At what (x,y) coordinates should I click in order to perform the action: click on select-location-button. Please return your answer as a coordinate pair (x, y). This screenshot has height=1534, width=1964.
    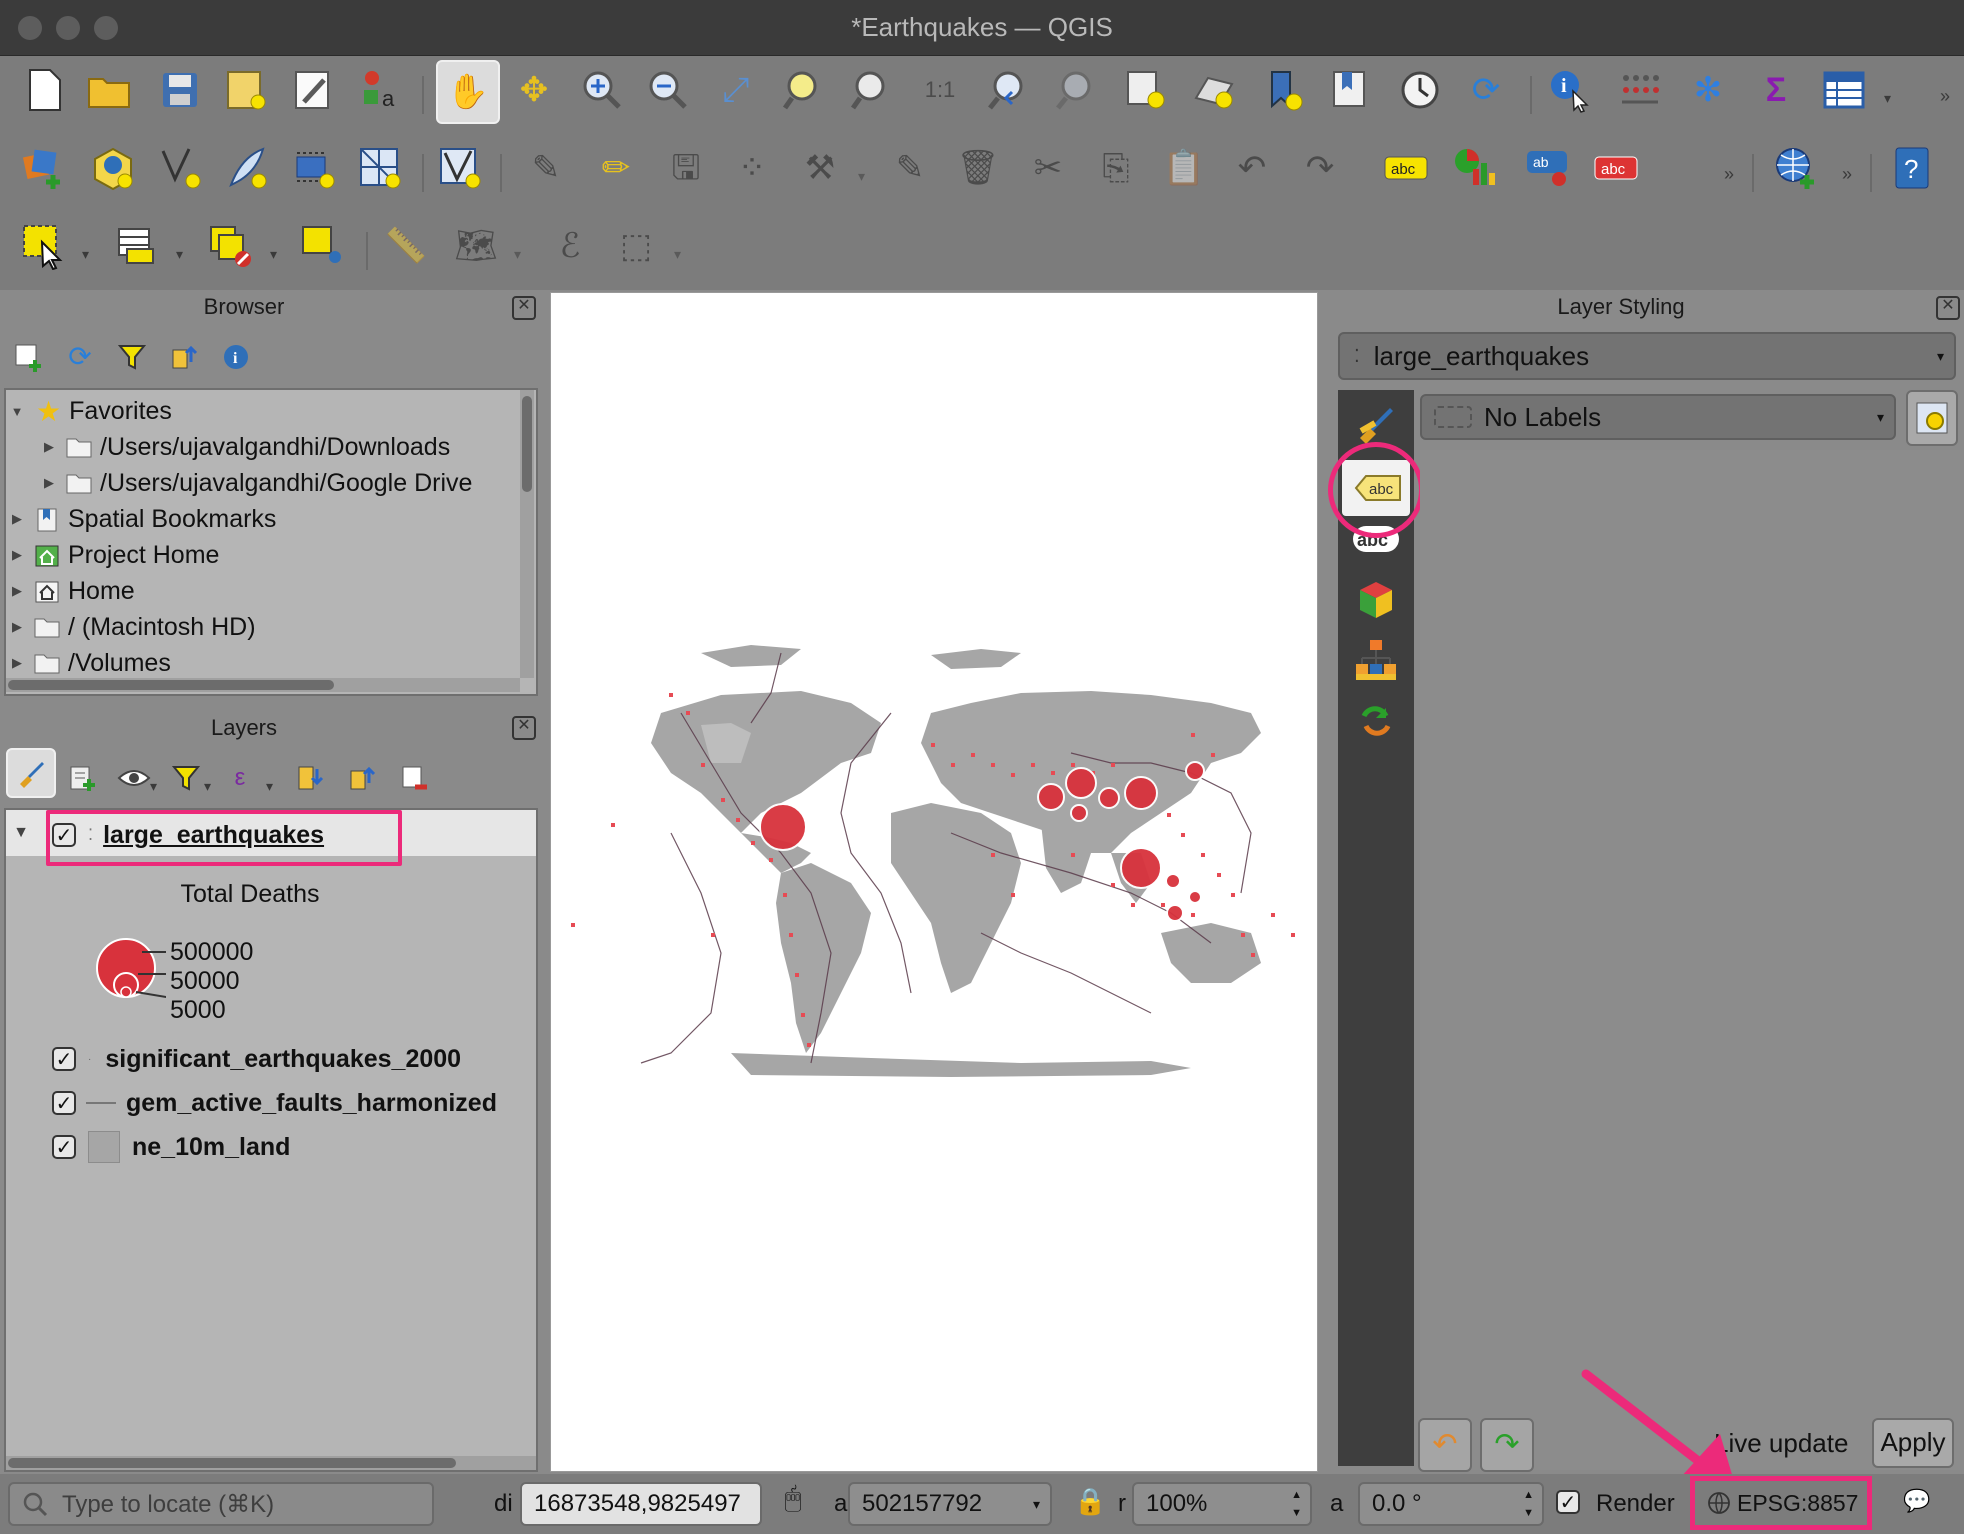
    Looking at the image, I should click on (322, 246).